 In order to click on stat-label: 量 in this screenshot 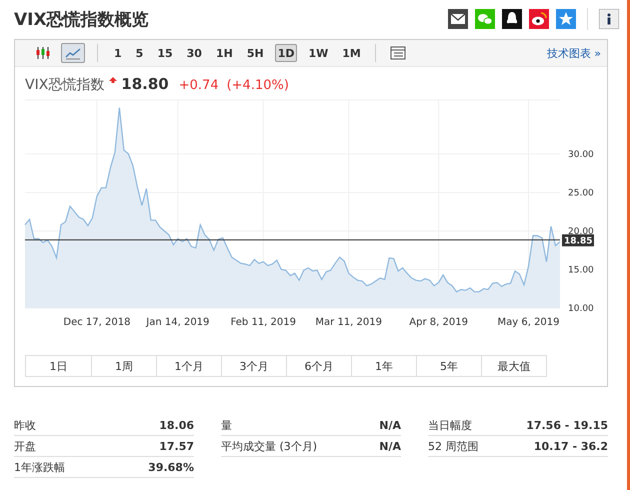, I will do `click(226, 425)`.